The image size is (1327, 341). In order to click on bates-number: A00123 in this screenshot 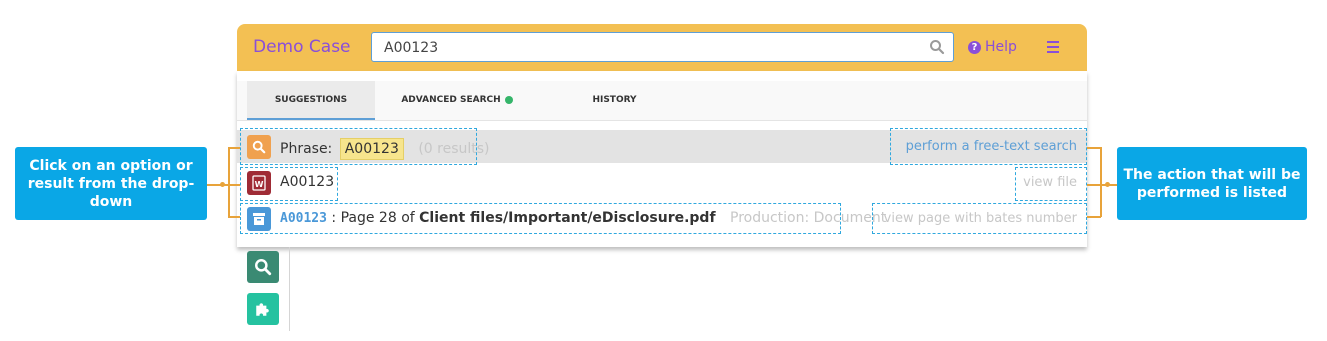, I will do `click(303, 218)`.